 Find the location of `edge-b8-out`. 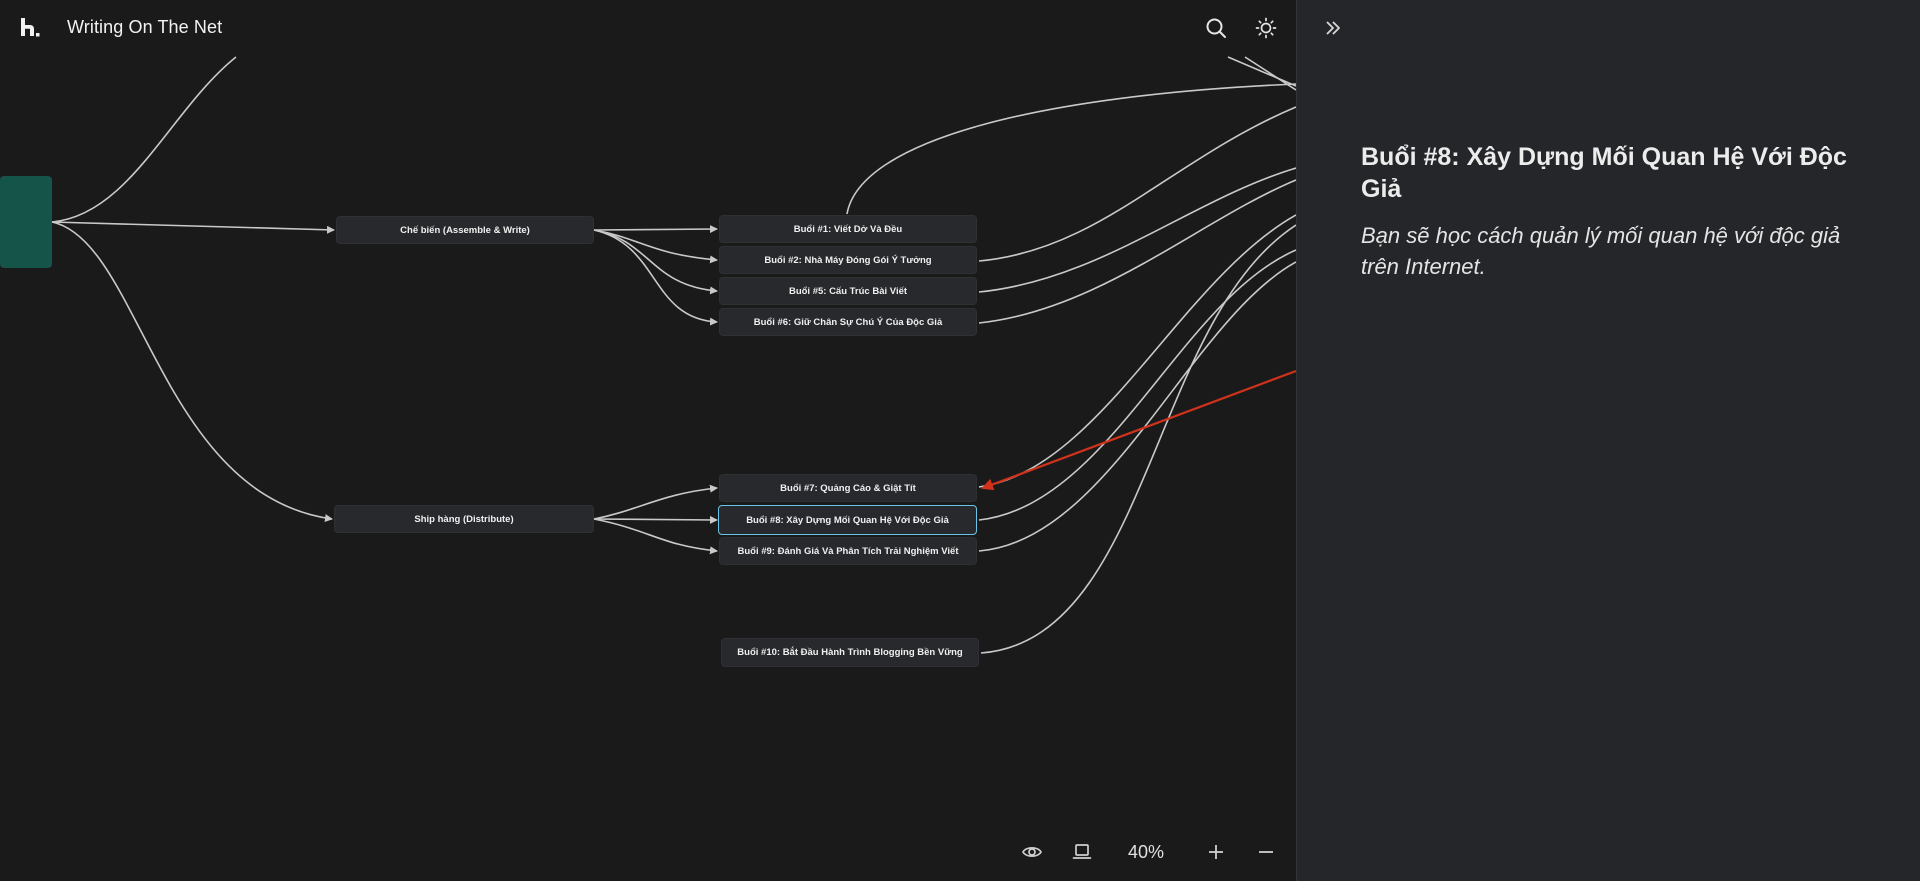

edge-b8-out is located at coordinates (1137, 385).